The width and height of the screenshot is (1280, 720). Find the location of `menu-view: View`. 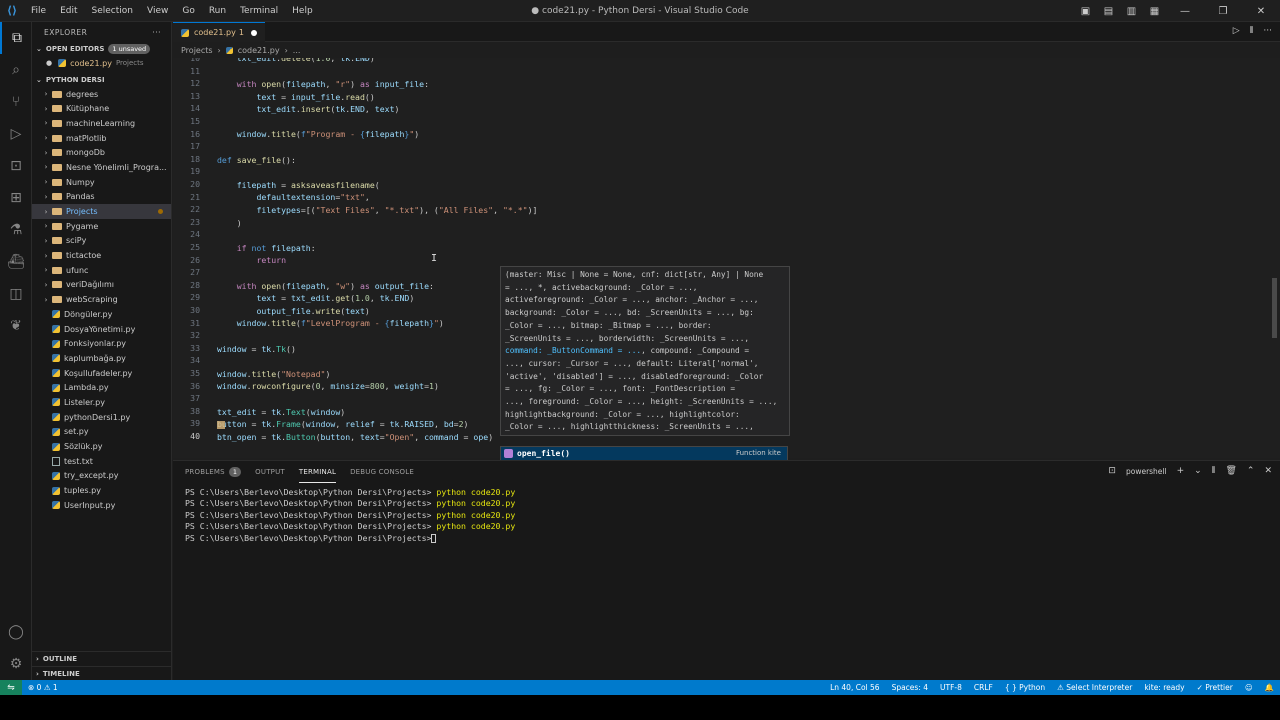

menu-view: View is located at coordinates (157, 11).